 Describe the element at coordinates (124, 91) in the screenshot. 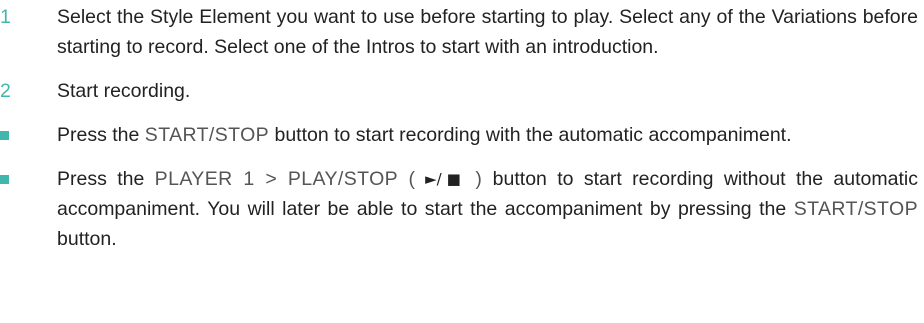

I see `step-text: Start recording.` at that location.